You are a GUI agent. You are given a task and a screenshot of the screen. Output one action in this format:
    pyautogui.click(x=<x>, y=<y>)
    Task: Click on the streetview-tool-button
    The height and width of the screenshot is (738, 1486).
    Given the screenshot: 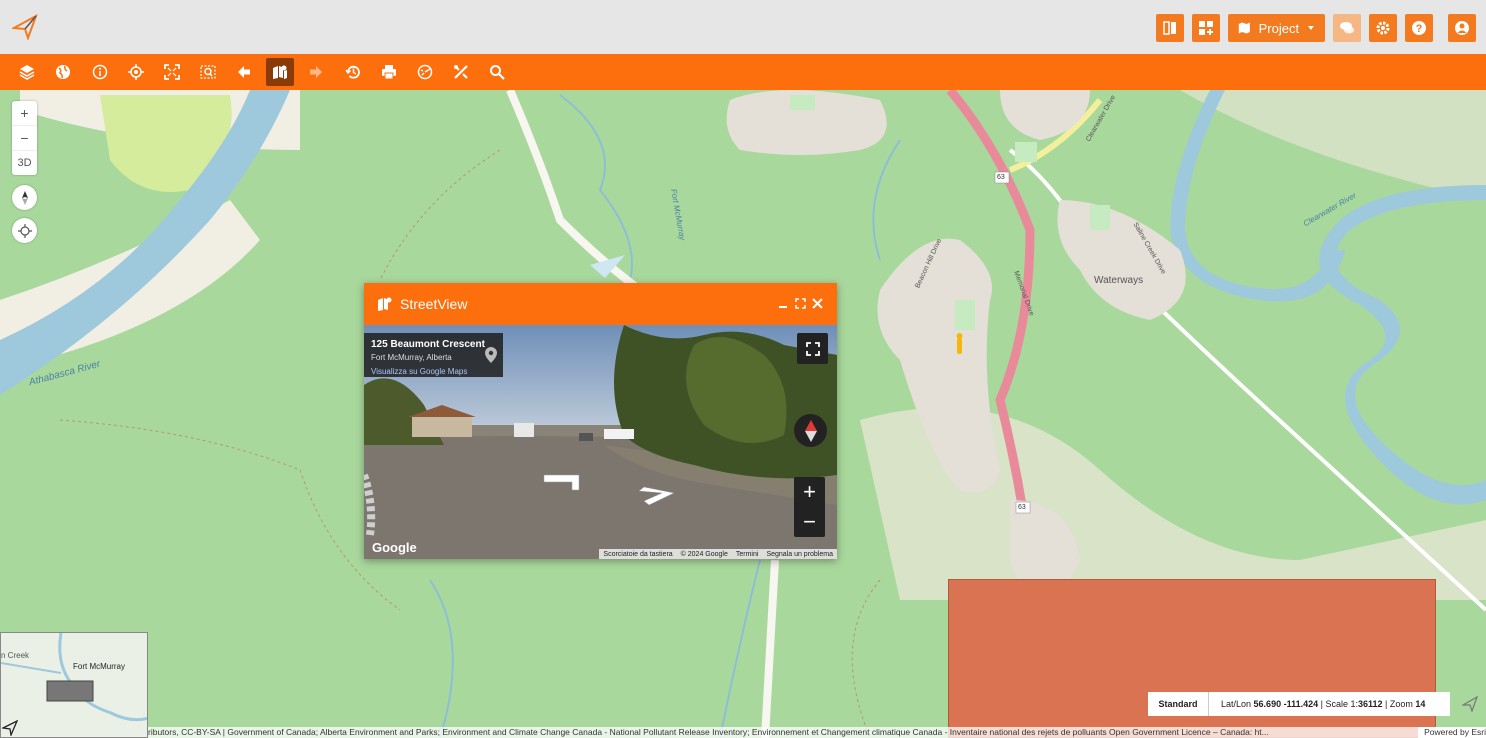 What is the action you would take?
    pyautogui.click(x=280, y=72)
    